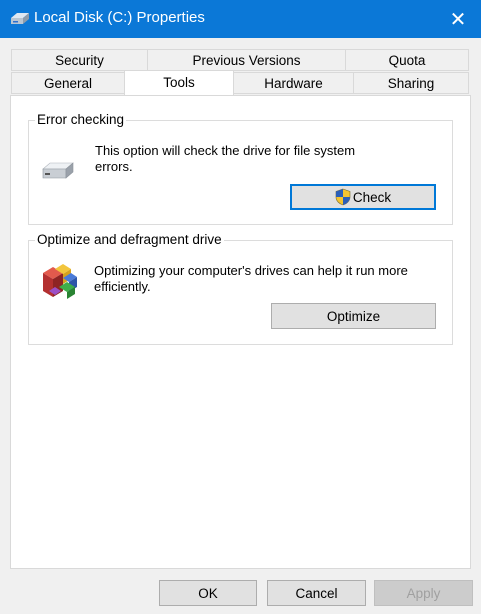  I want to click on error-checking-title: Error checking, so click(81, 119).